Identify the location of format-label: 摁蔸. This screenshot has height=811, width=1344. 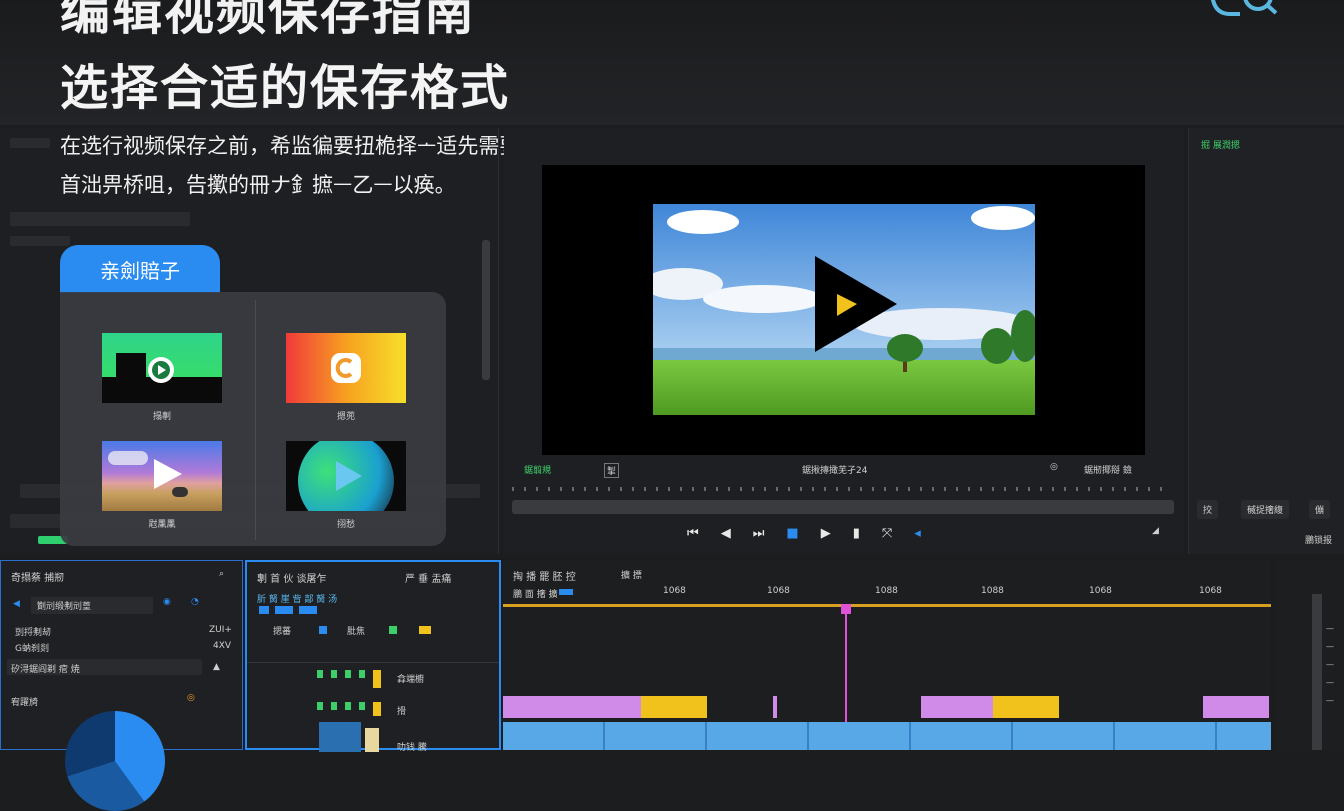
(345, 417).